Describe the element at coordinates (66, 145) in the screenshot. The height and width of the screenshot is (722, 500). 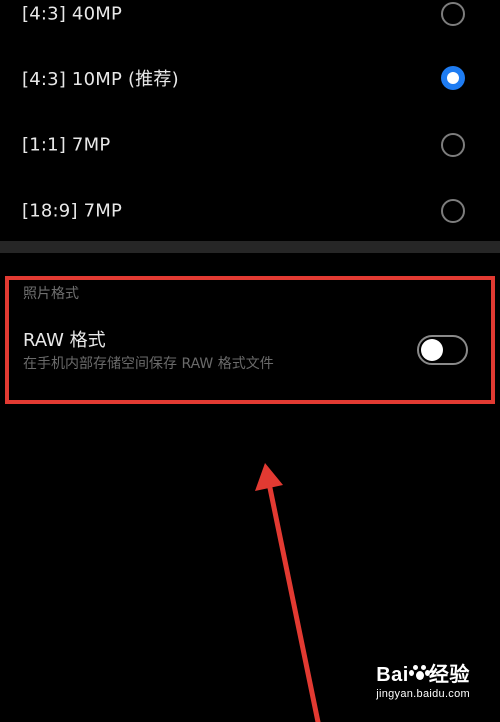
I see `resolution-option-label: [1:1] 7MP` at that location.